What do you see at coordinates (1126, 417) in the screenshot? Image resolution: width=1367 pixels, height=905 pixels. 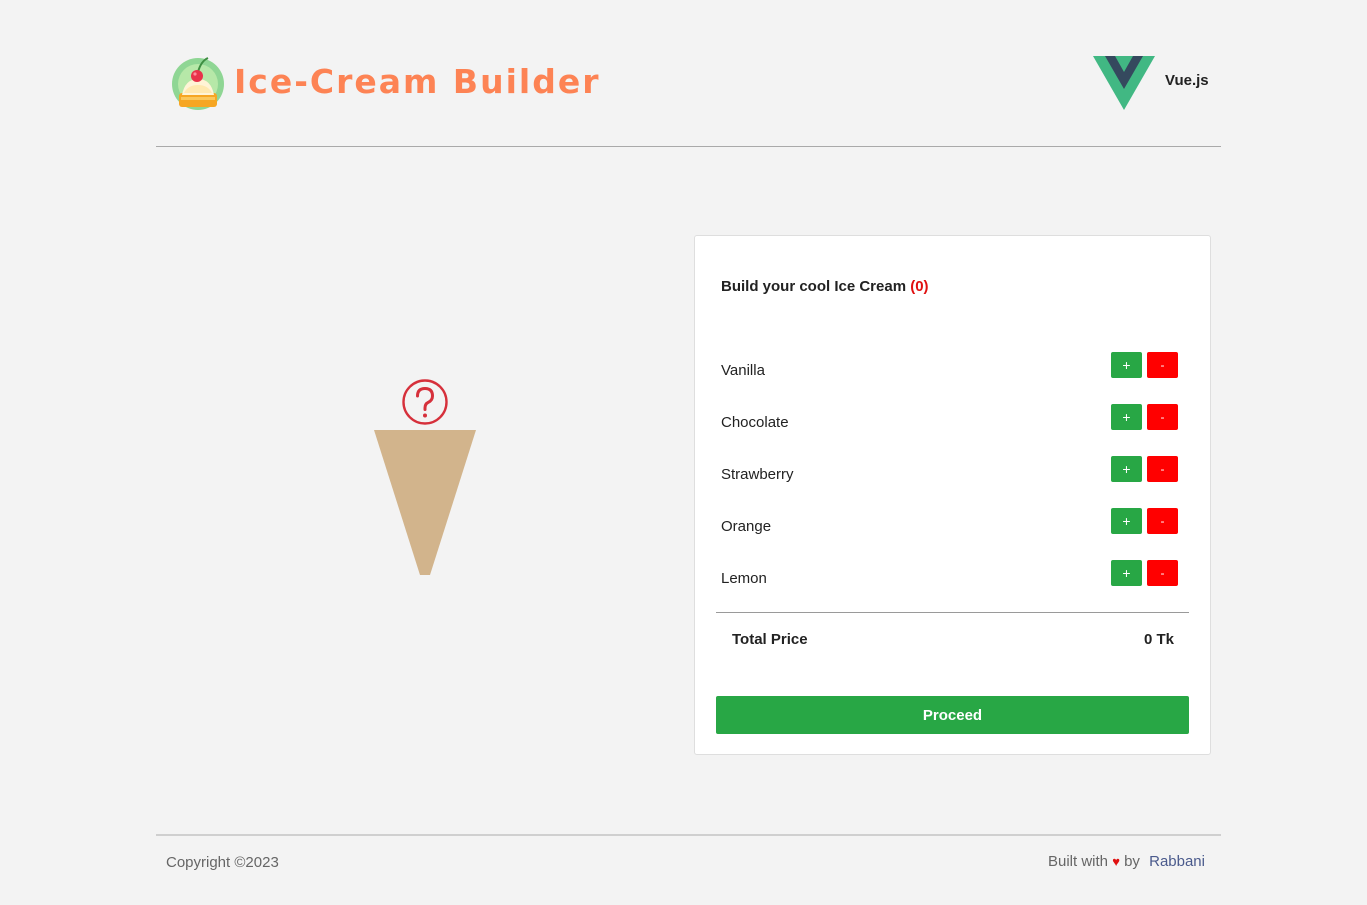 I see `add-chocolate-button: +` at bounding box center [1126, 417].